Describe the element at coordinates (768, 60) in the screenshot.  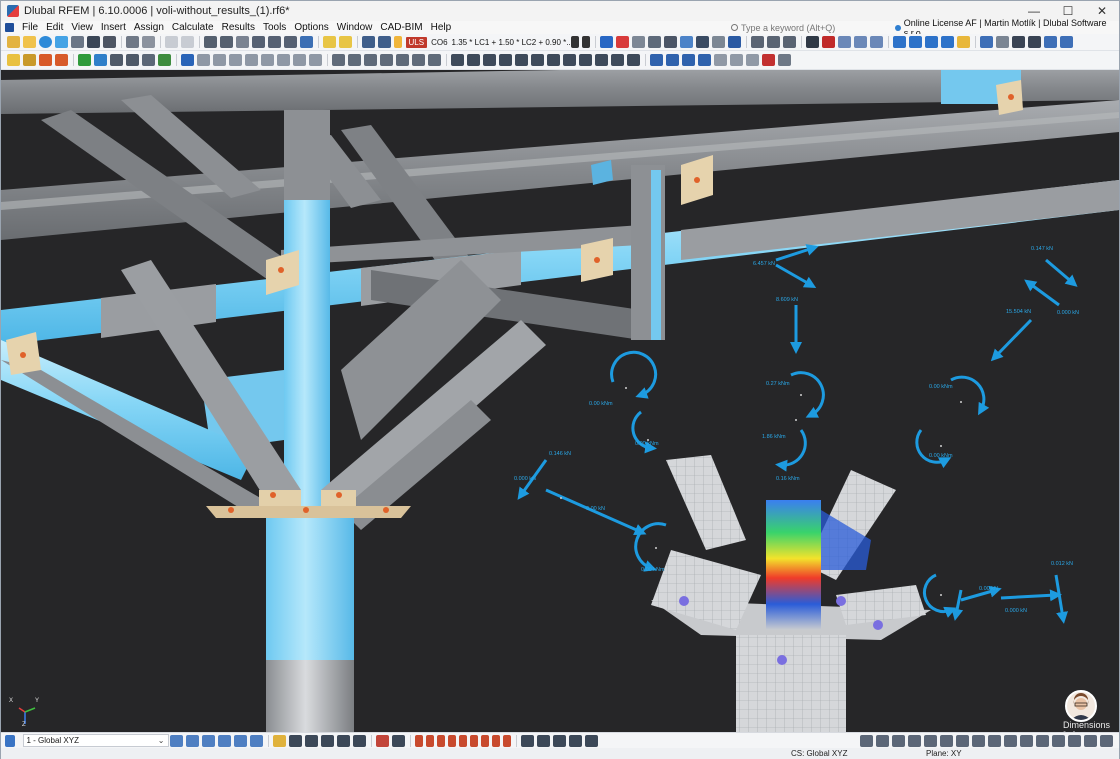
I see `cancel-icon` at that location.